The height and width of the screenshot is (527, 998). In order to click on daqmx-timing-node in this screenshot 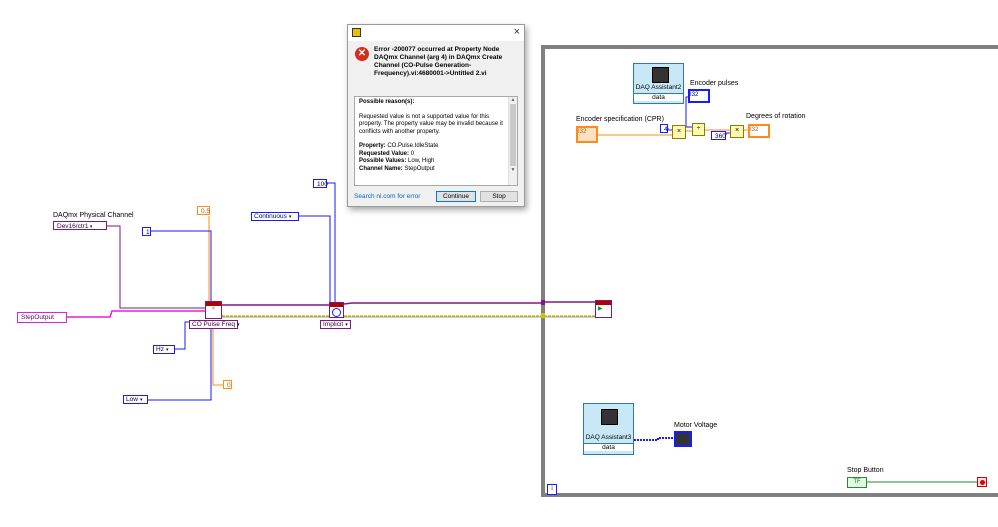, I will do `click(336, 310)`.